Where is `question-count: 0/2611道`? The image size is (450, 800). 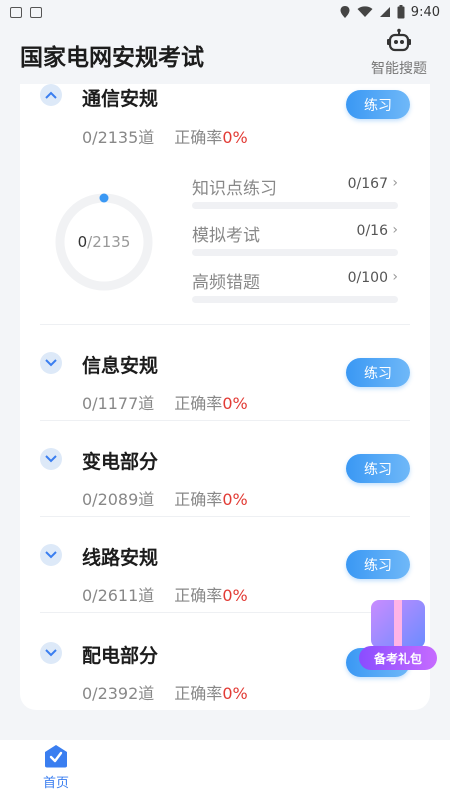
question-count: 0/2611道 is located at coordinates (118, 595).